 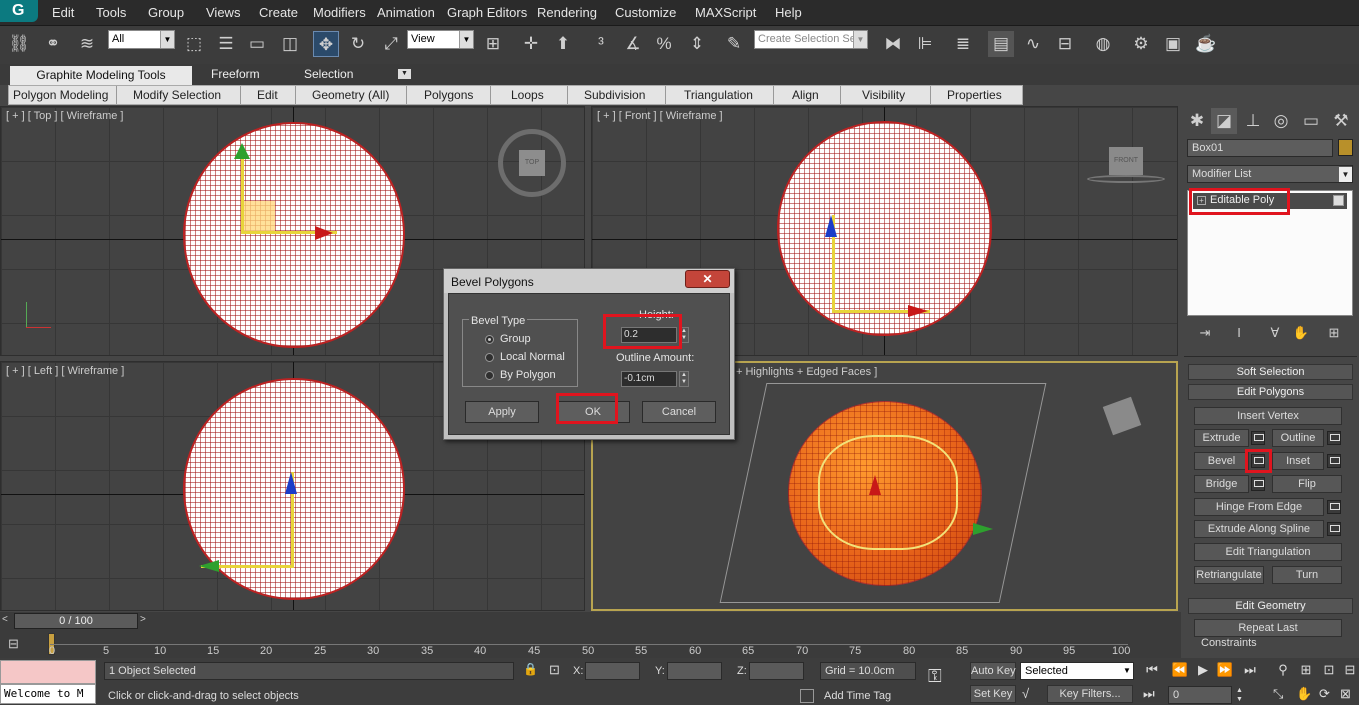 What do you see at coordinates (697, 44) in the screenshot?
I see `spinner-snap-icon: ⇕` at bounding box center [697, 44].